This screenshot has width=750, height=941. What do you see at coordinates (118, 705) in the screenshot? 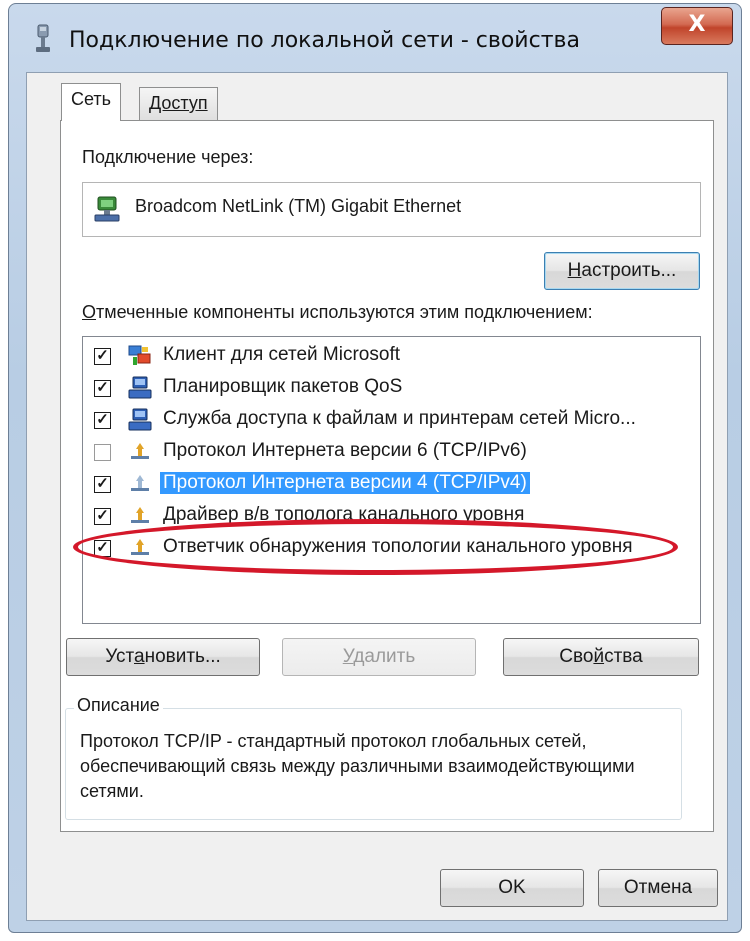
I see `description-legend: Описание` at bounding box center [118, 705].